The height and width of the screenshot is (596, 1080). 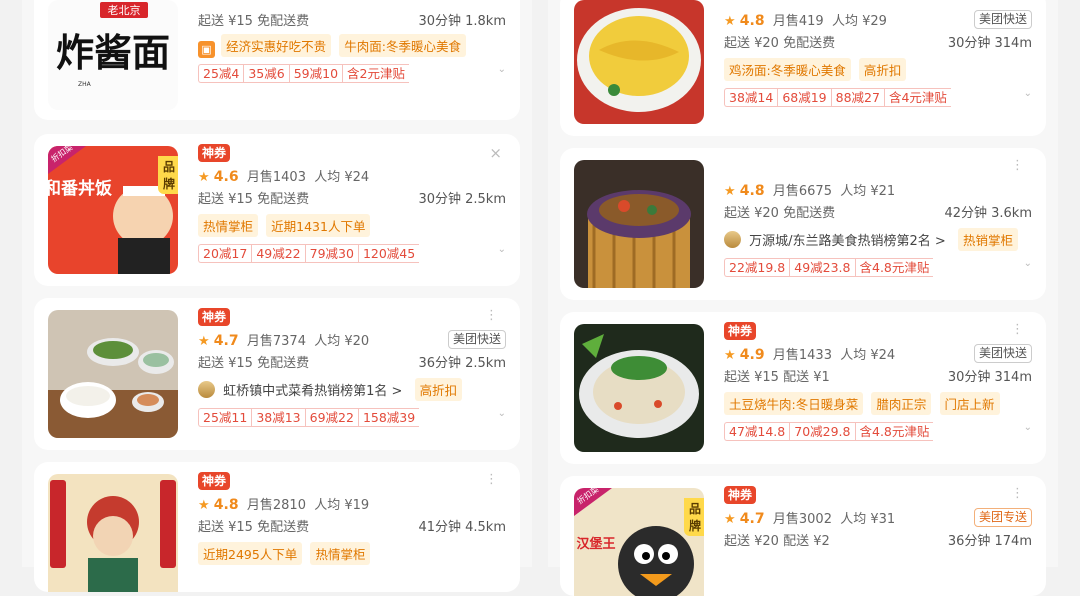 What do you see at coordinates (859, 21) in the screenshot?
I see `avg-price: 人均 ¥29` at bounding box center [859, 21].